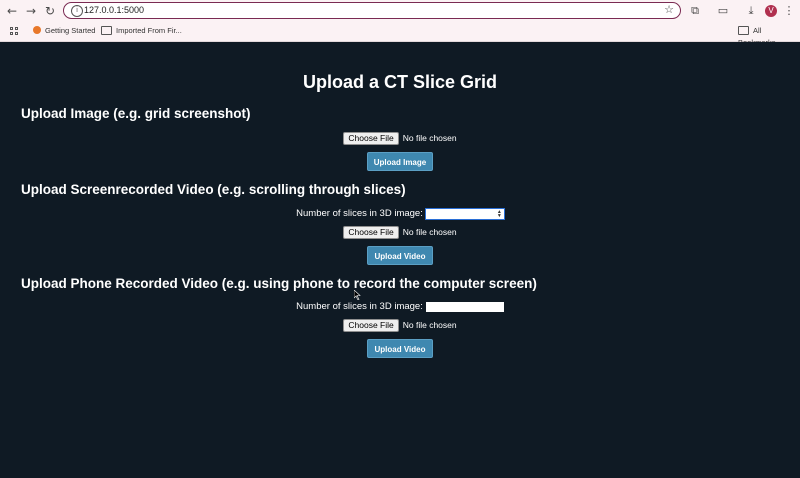  I want to click on image-file-row: Choose File No file chosen, so click(400, 138).